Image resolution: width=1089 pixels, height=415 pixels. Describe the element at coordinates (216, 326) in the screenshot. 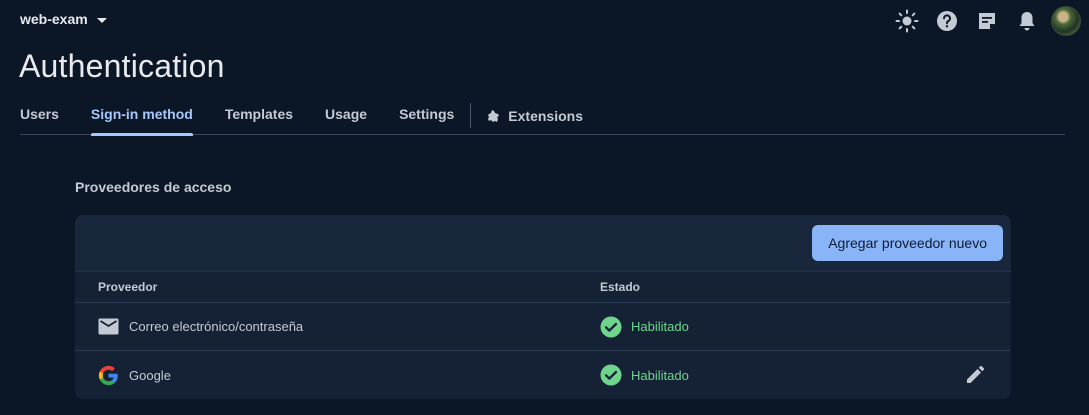

I see `provider-name: Correo electrónico/contraseña` at that location.